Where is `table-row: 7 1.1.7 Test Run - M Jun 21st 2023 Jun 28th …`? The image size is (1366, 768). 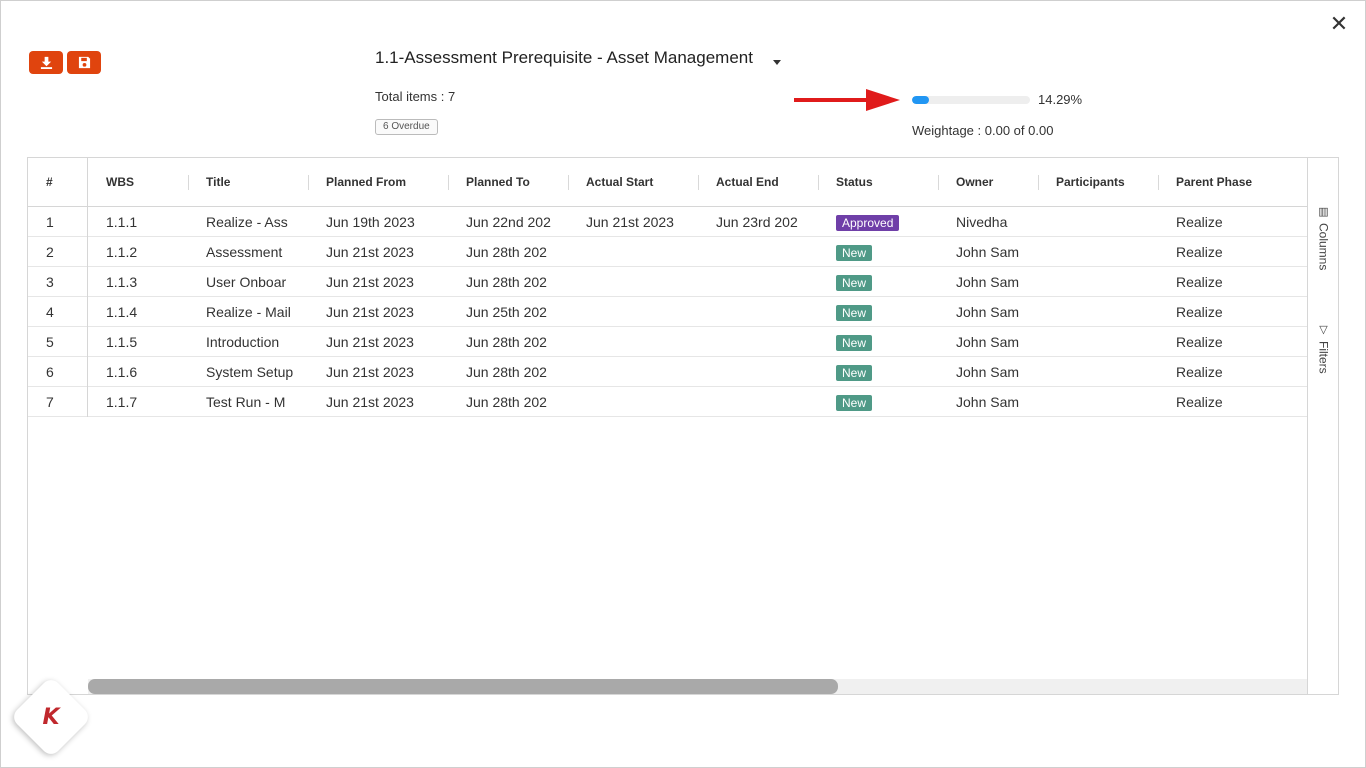 table-row: 7 1.1.7 Test Run - M Jun 21st 2023 Jun 28th … is located at coordinates (667, 402).